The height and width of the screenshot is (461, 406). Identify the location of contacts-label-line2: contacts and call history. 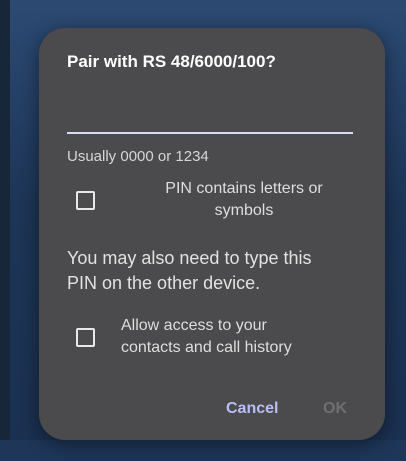
(206, 347).